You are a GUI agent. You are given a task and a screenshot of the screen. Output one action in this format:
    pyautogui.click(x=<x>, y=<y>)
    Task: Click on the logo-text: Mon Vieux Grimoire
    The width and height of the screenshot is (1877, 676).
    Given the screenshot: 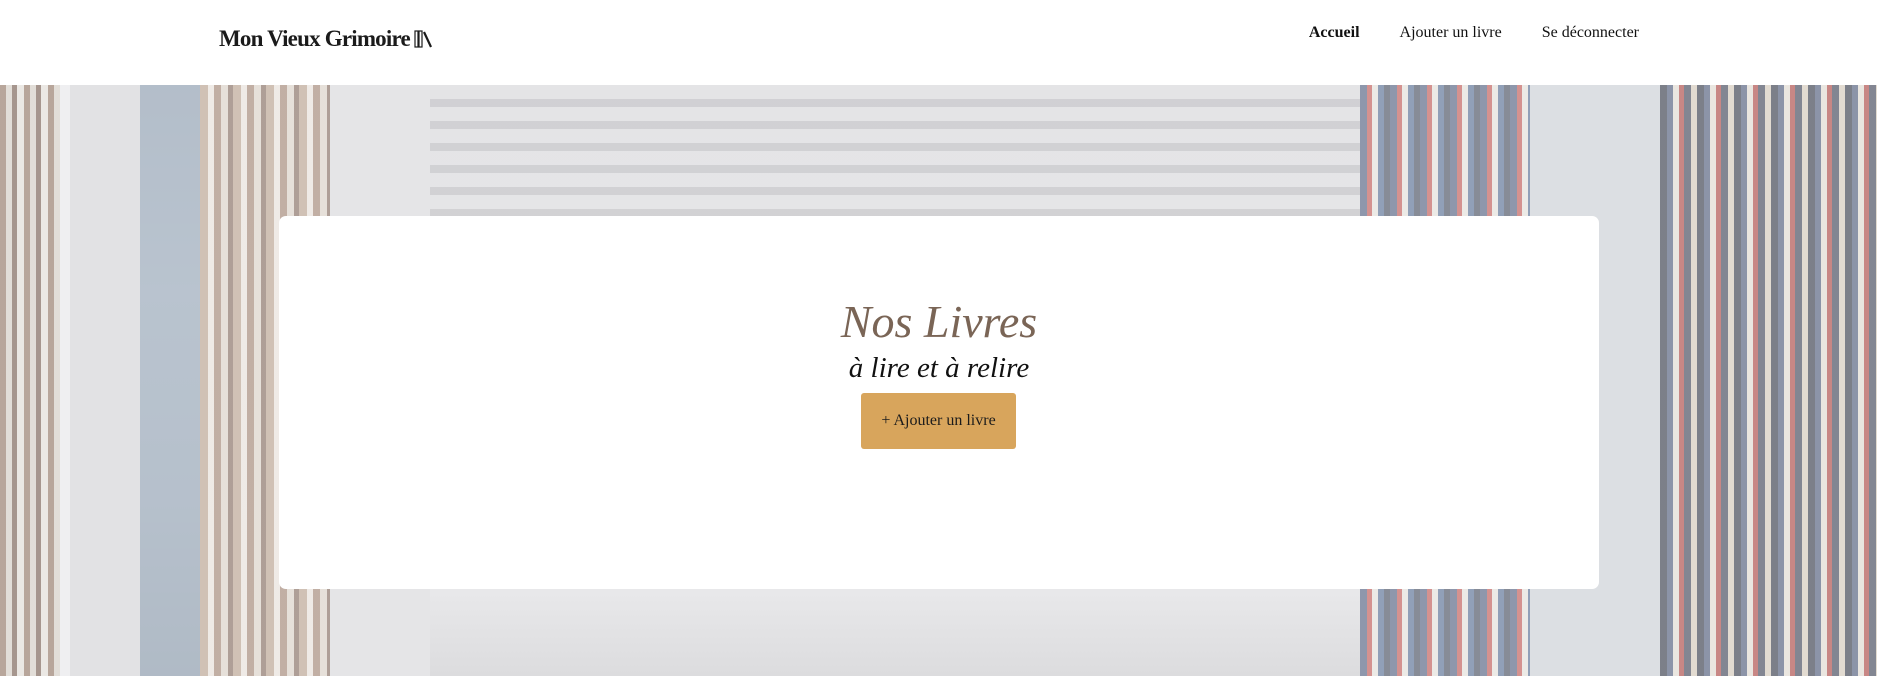 What is the action you would take?
    pyautogui.click(x=315, y=38)
    